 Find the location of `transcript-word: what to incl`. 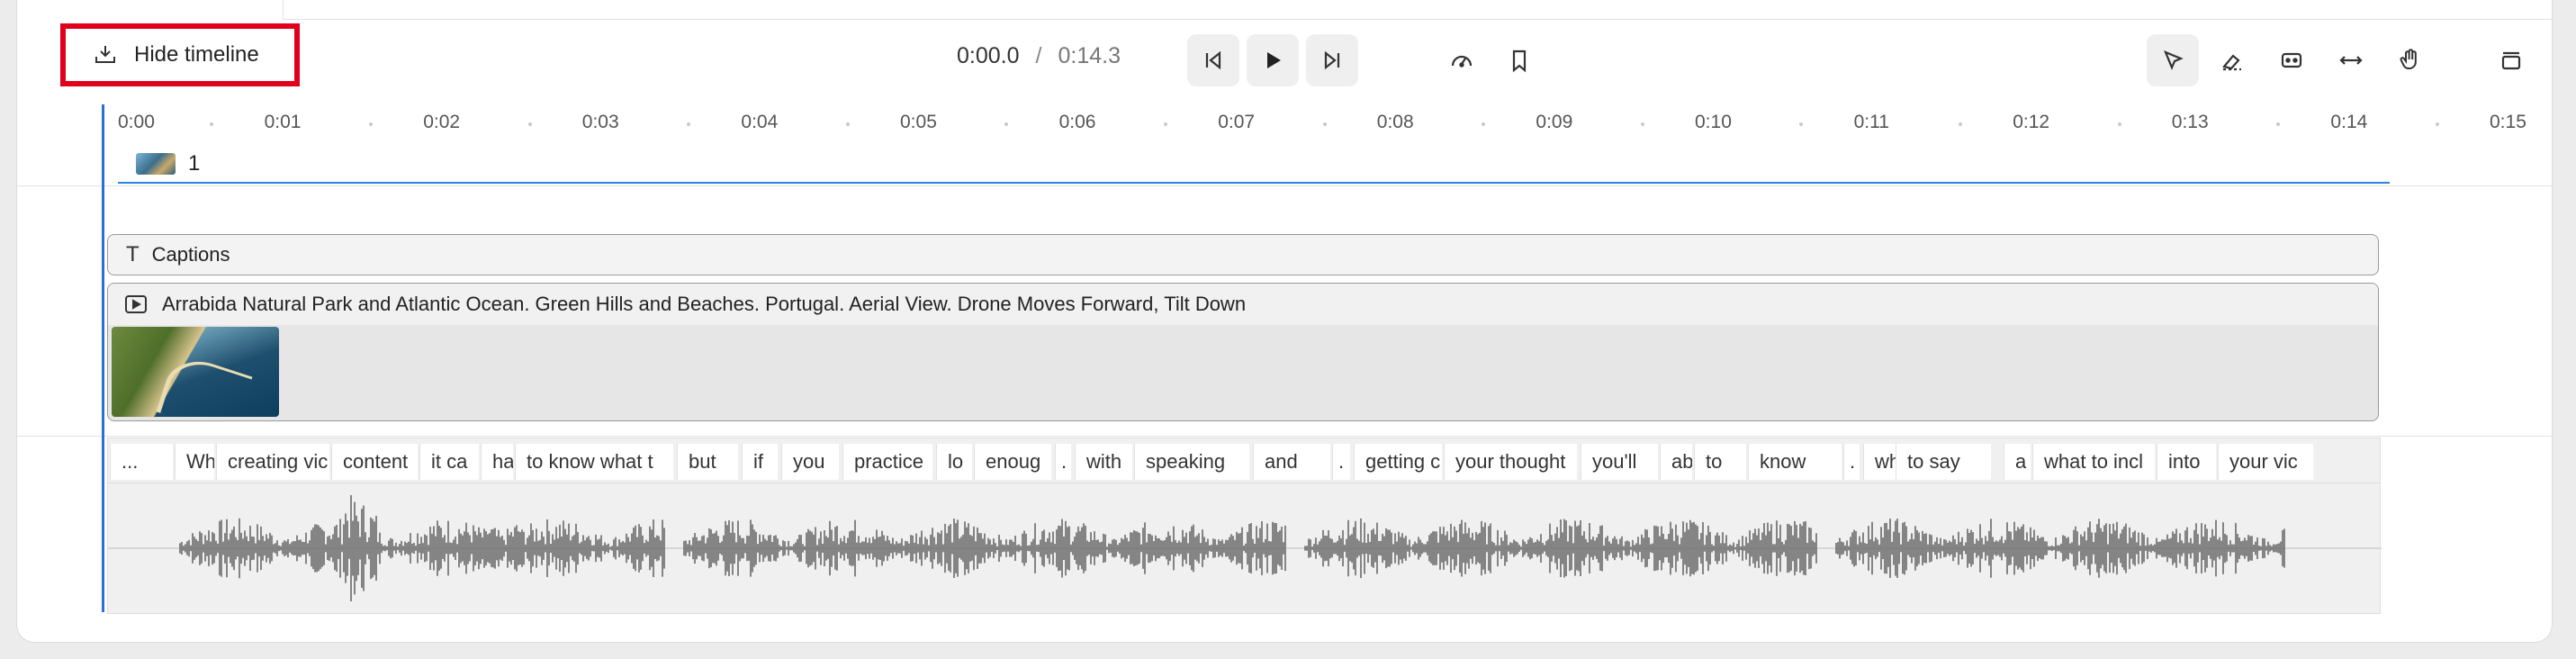

transcript-word: what to incl is located at coordinates (2093, 462).